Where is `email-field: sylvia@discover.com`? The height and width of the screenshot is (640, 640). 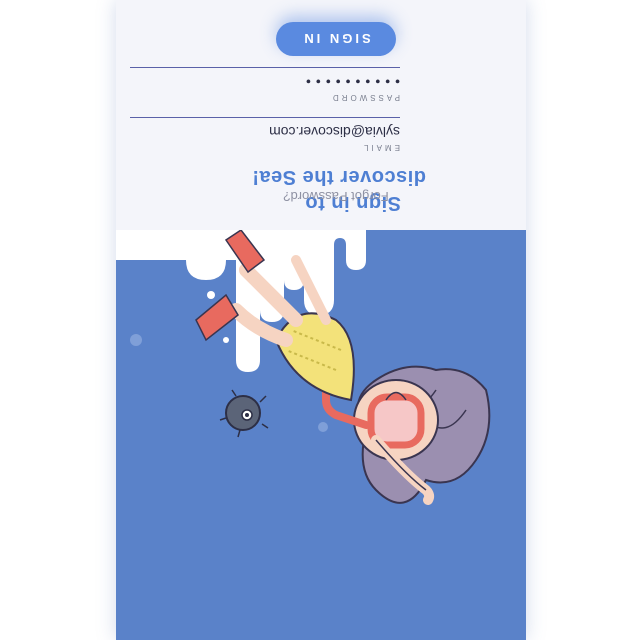
email-field: sylvia@discover.com is located at coordinates (334, 132).